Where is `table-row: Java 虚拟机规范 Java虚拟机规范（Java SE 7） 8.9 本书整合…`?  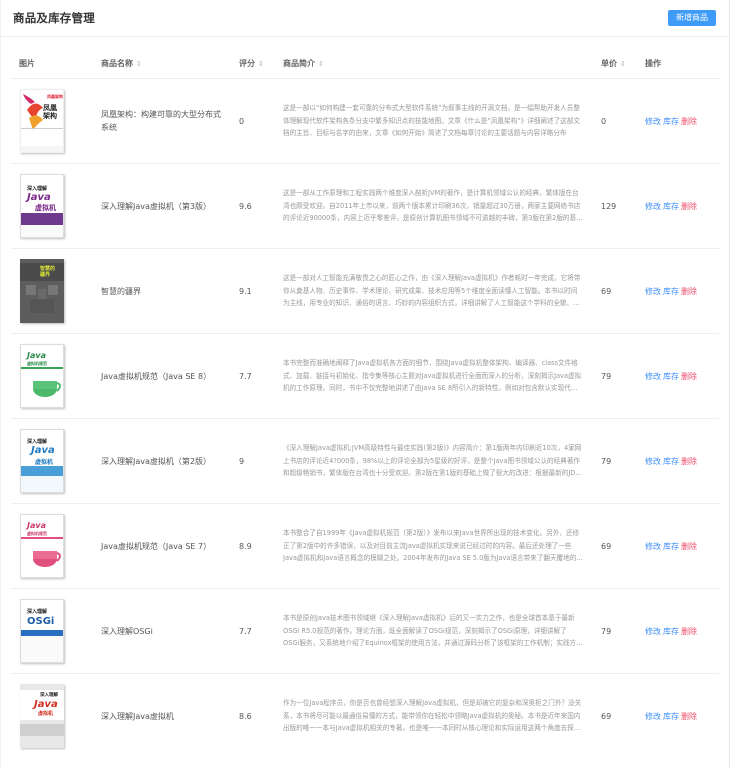 table-row: Java 虚拟机规范 Java虚拟机规范（Java SE 7） 8.9 本书整合… is located at coordinates (365, 546).